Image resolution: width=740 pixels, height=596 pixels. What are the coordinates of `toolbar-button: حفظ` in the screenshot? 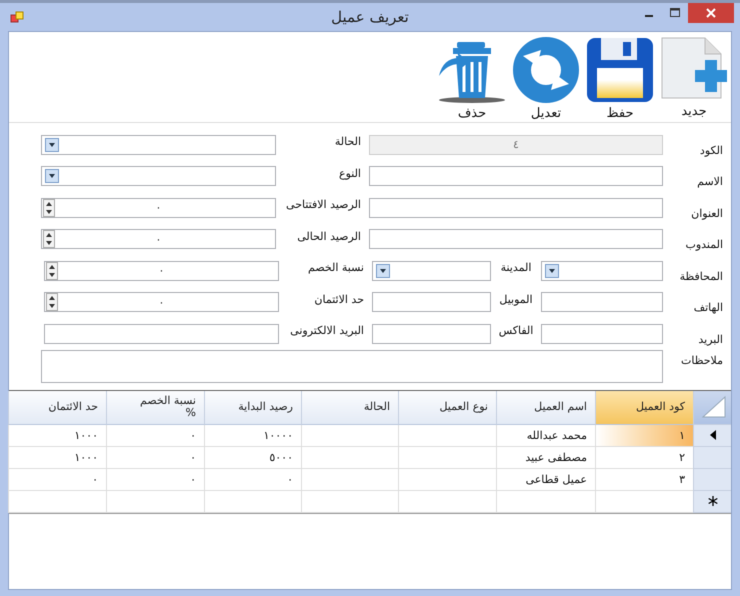 It's located at (620, 77).